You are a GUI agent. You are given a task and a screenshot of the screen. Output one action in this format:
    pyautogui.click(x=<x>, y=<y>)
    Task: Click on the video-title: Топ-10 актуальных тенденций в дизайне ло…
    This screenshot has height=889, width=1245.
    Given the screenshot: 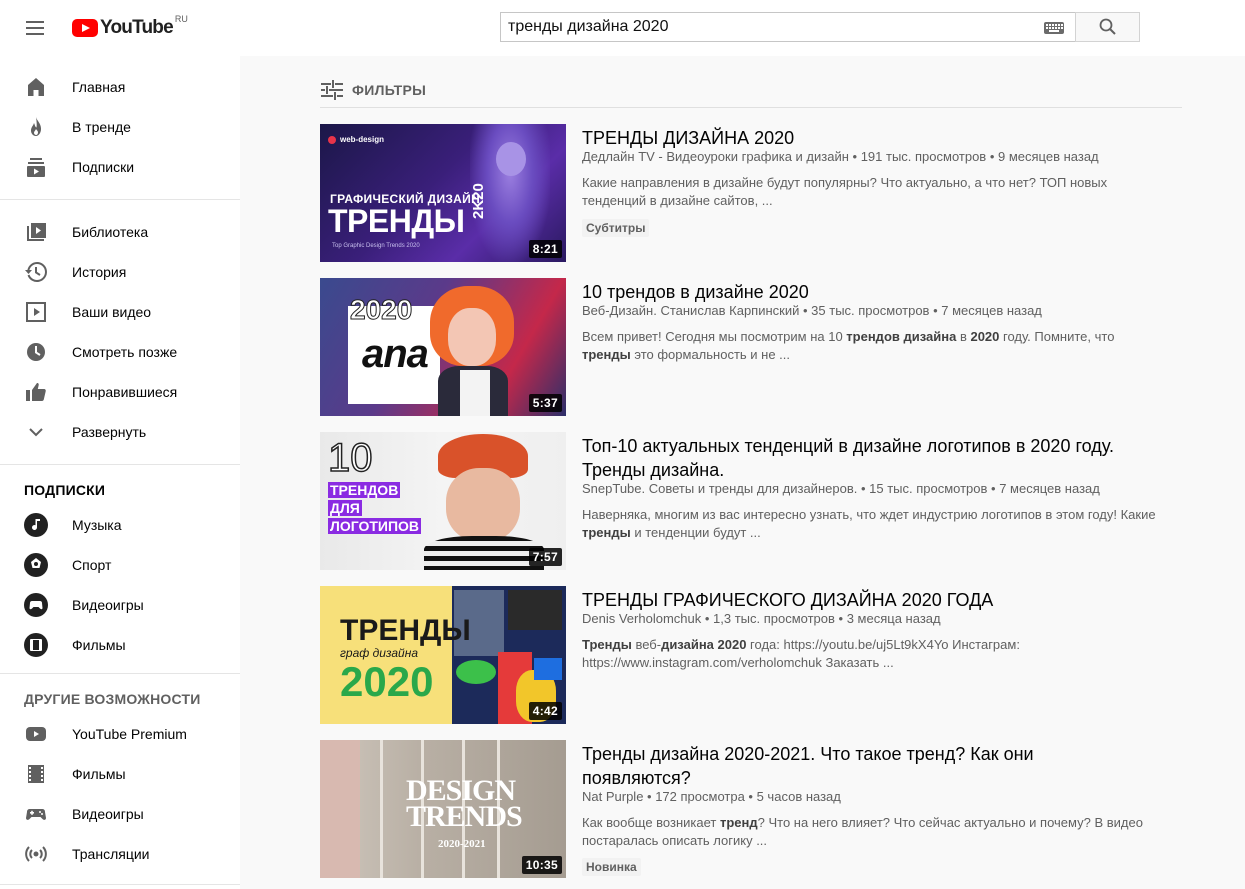 What is the action you would take?
    pyautogui.click(x=872, y=458)
    